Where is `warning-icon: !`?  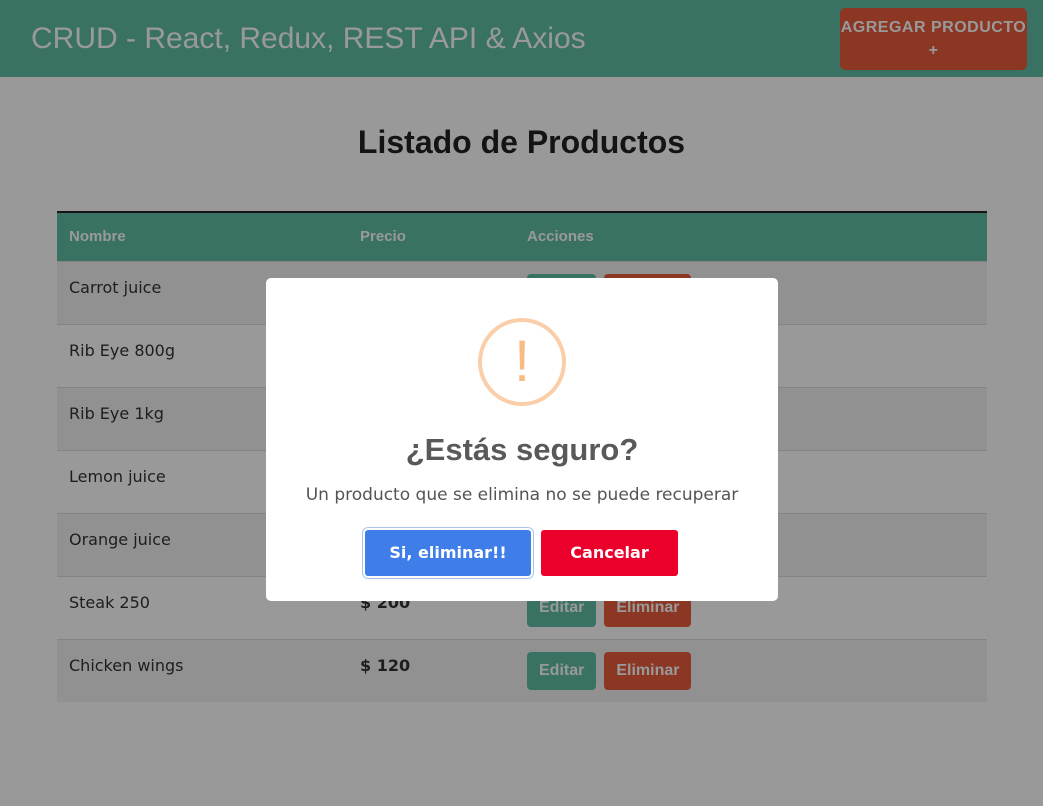 warning-icon: ! is located at coordinates (522, 362).